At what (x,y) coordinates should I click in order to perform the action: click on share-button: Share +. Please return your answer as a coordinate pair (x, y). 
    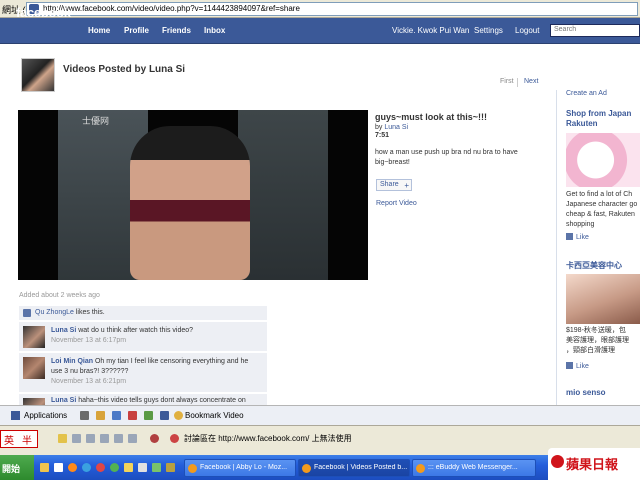
    Looking at the image, I should click on (394, 185).